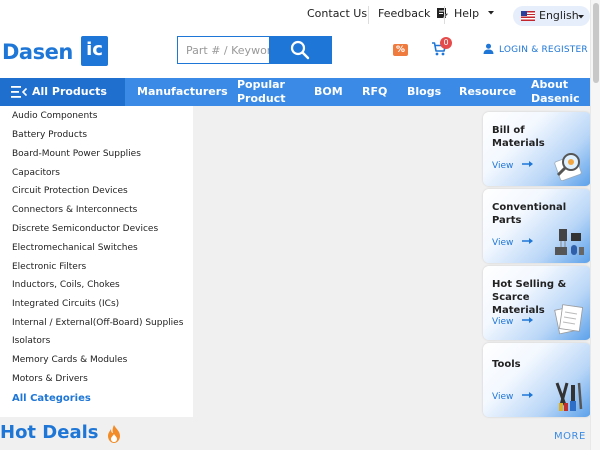  I want to click on search-box, so click(254, 50).